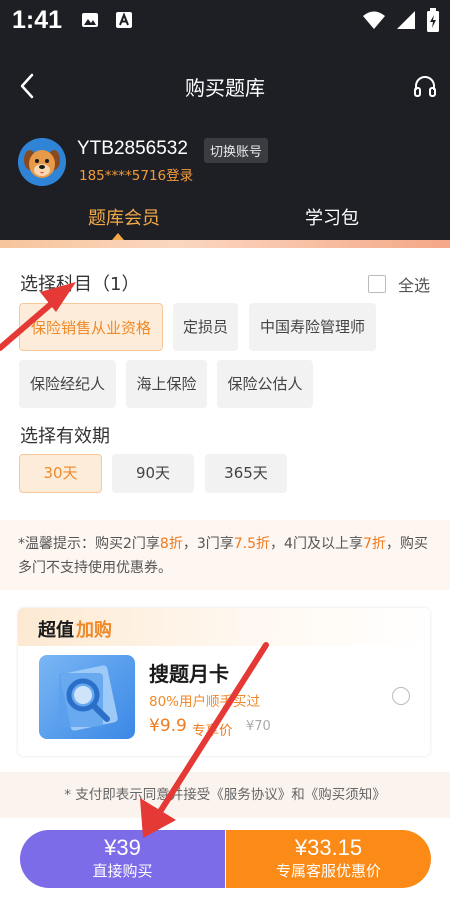 The width and height of the screenshot is (450, 900). Describe the element at coordinates (132, 148) in the screenshot. I see `user-id: YTB2856532` at that location.